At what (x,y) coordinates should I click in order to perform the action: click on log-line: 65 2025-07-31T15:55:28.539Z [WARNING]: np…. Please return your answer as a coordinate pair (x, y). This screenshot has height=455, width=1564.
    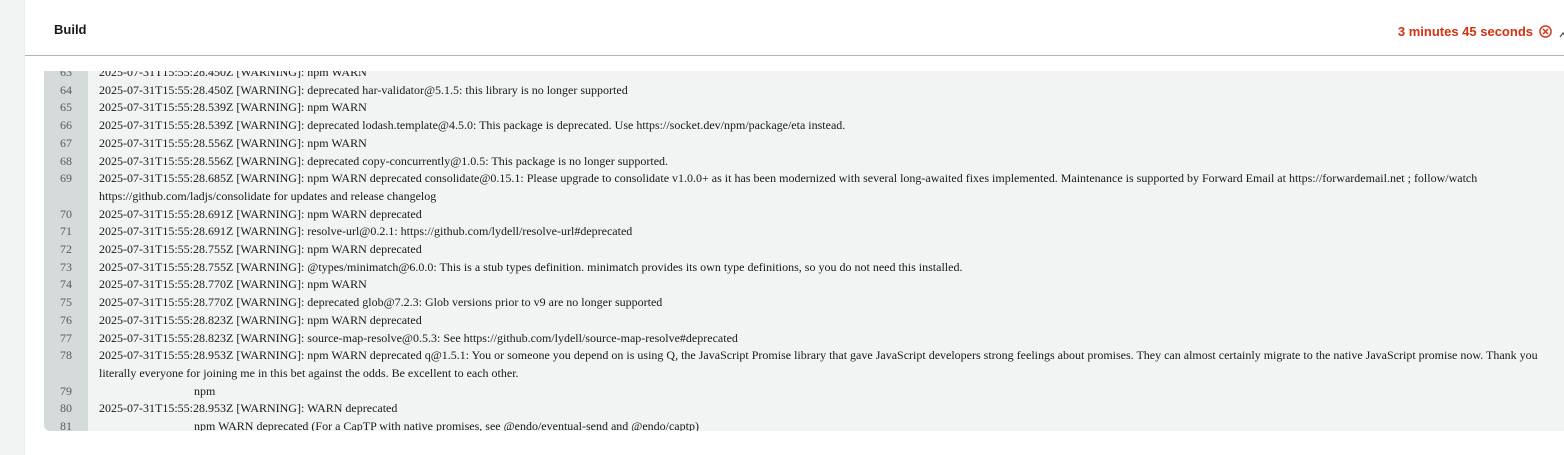
    Looking at the image, I should click on (804, 108).